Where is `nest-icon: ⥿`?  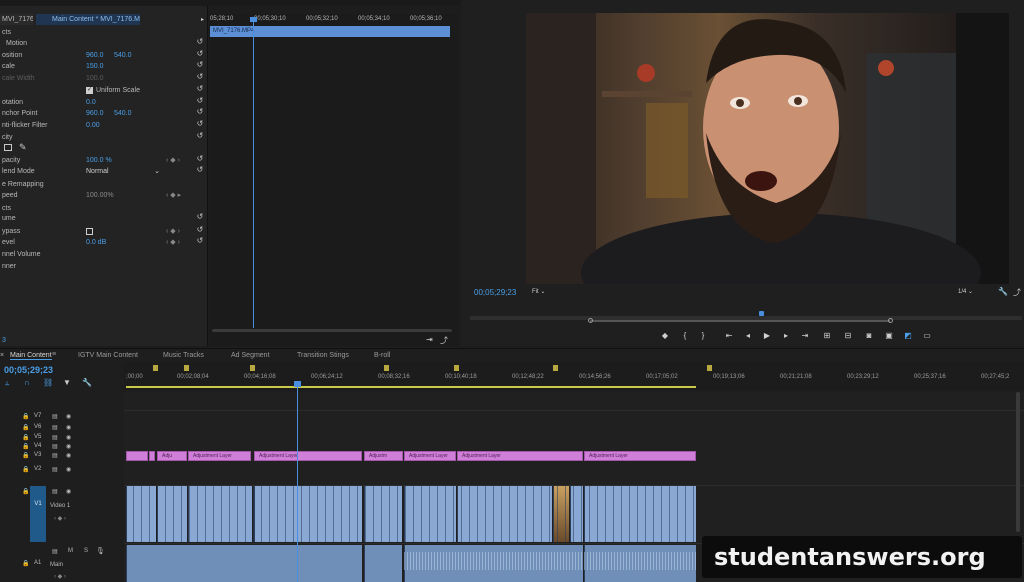
nest-icon: ⥿ is located at coordinates (7, 383).